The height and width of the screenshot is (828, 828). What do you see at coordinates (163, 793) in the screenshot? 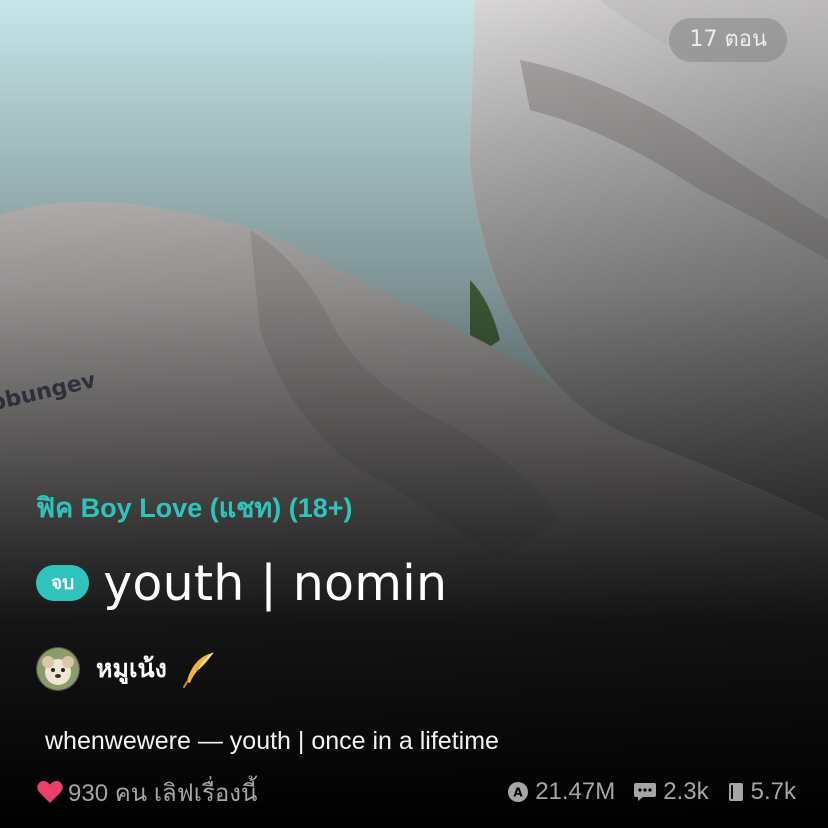
I see `love-count-text: 930 คน เลิฟเรื่องนี้` at bounding box center [163, 793].